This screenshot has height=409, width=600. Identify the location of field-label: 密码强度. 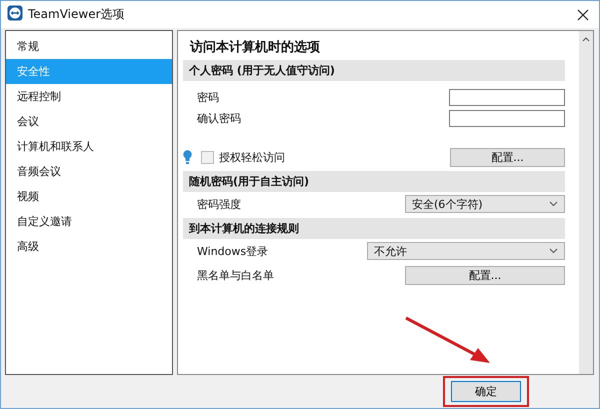
(219, 204).